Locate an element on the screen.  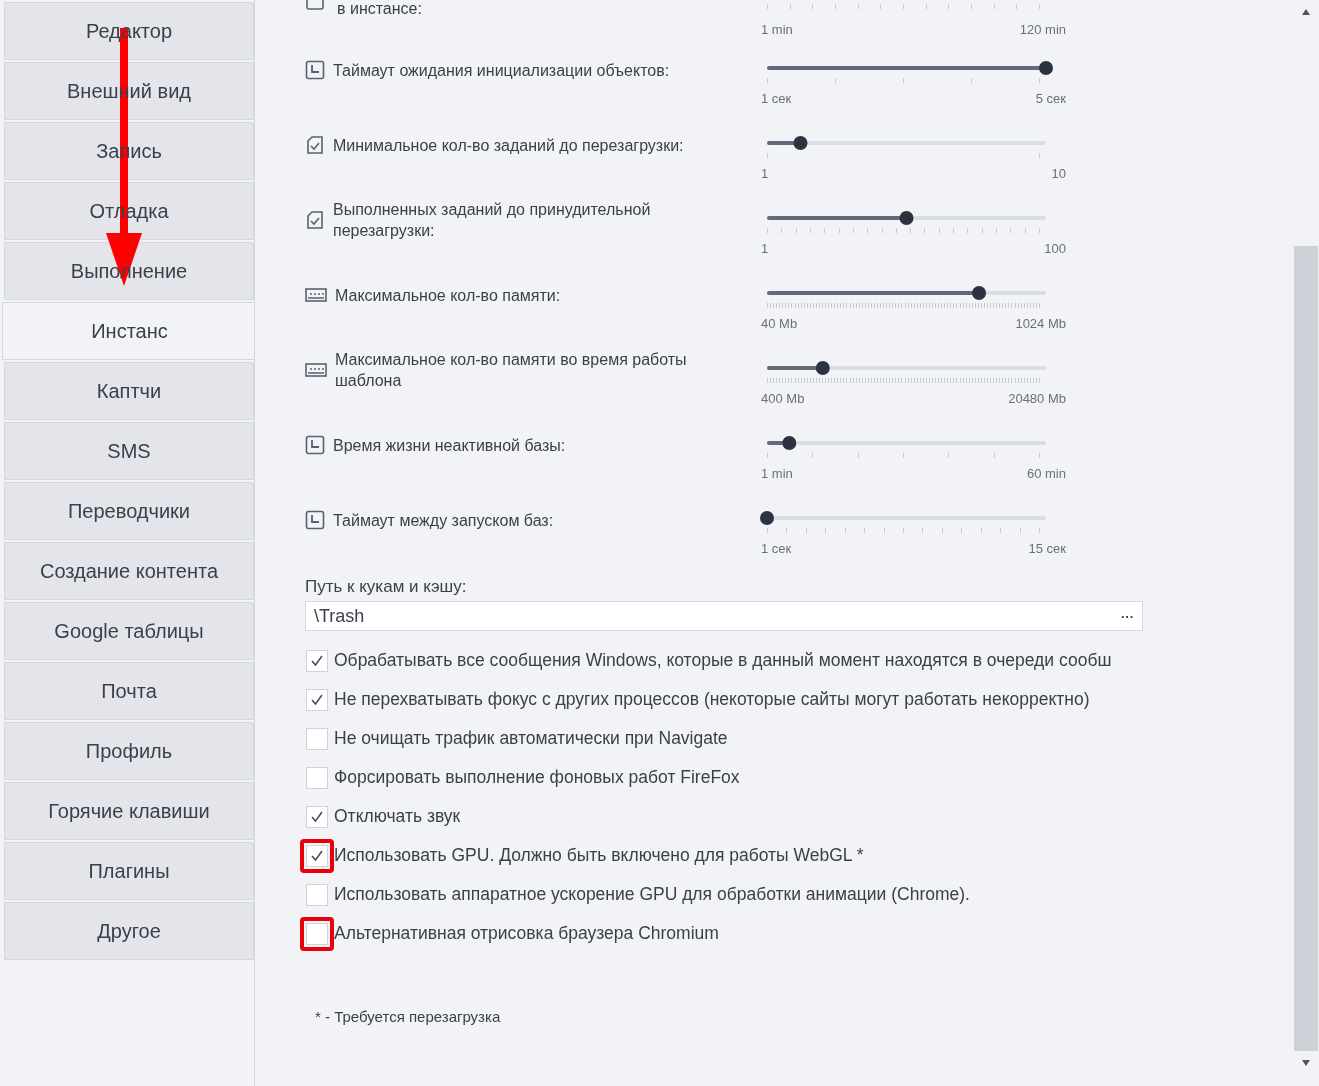
scale-min-label: 40 Mb is located at coordinates (779, 323).